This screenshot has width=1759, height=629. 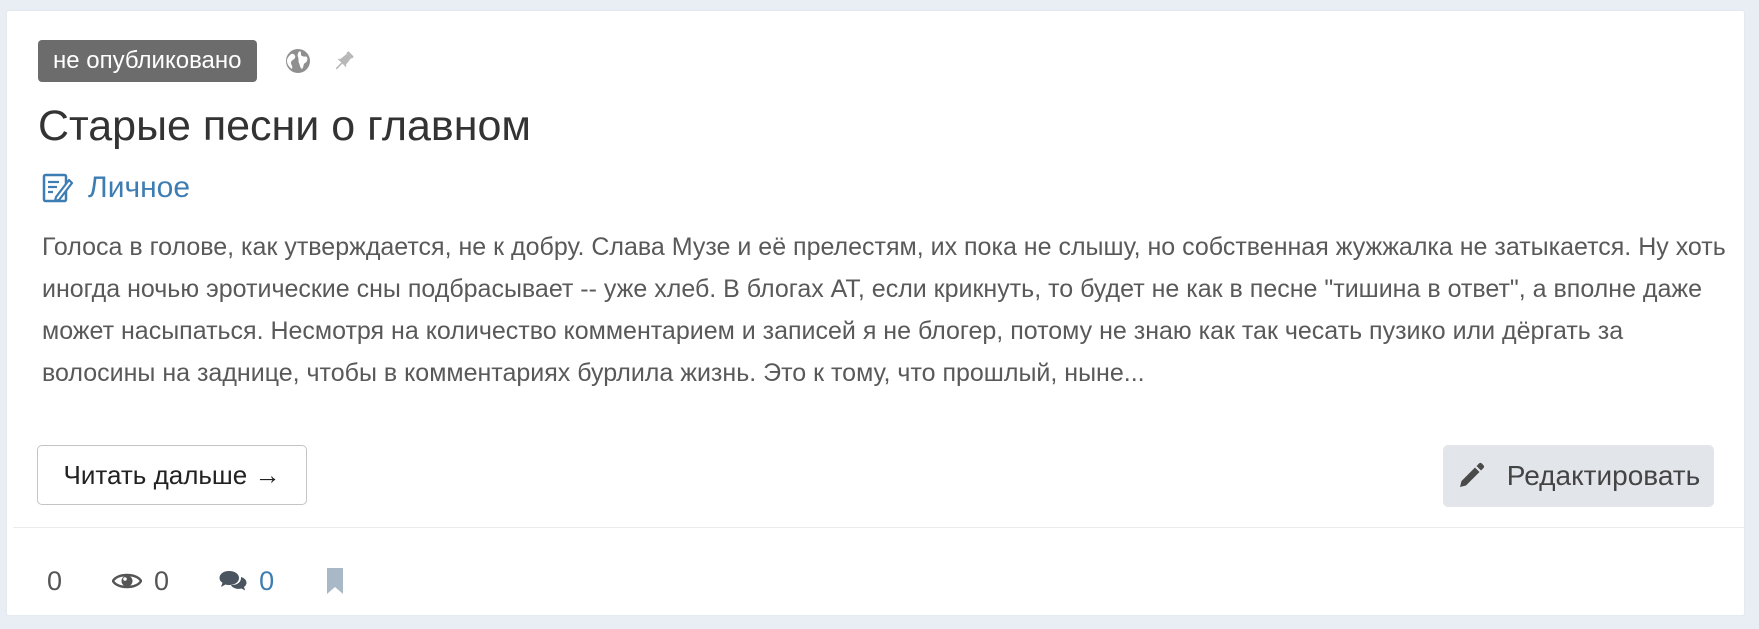 I want to click on edit-button: Редактировать, so click(x=1578, y=476).